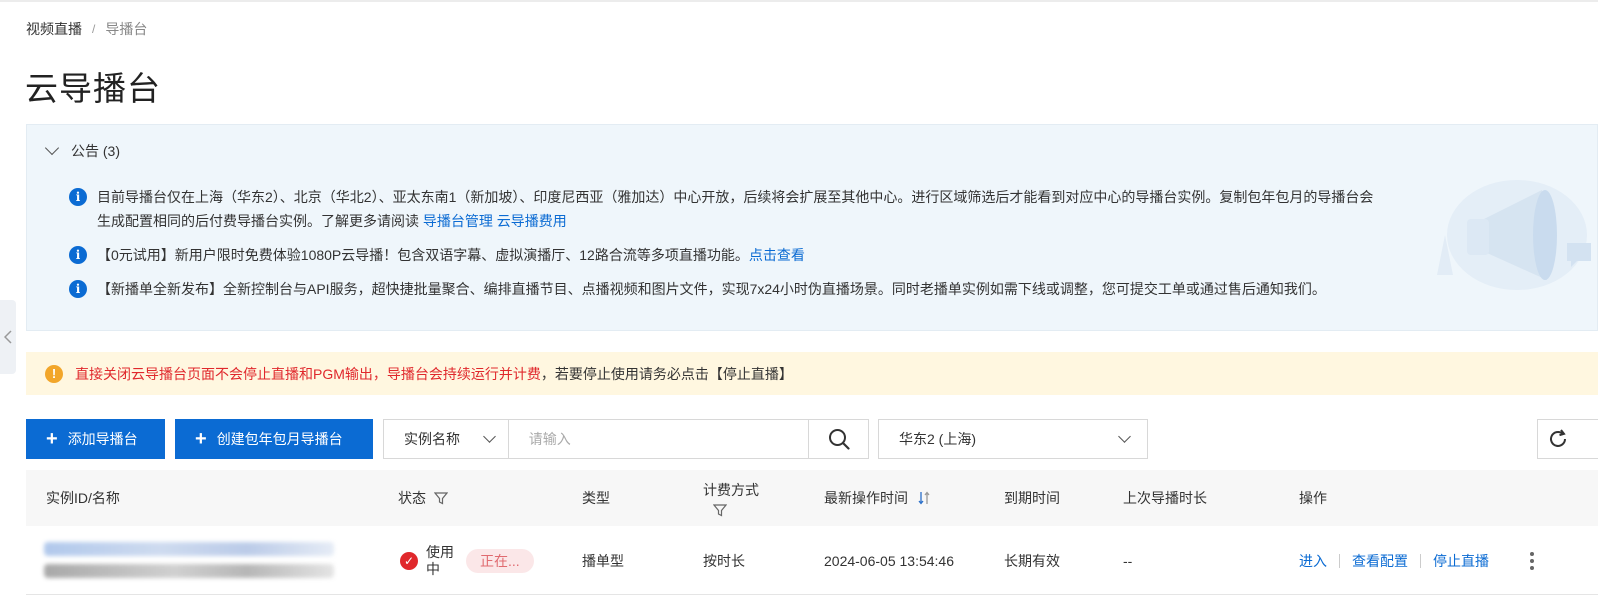 The image size is (1598, 615). I want to click on top-border, so click(799, 1).